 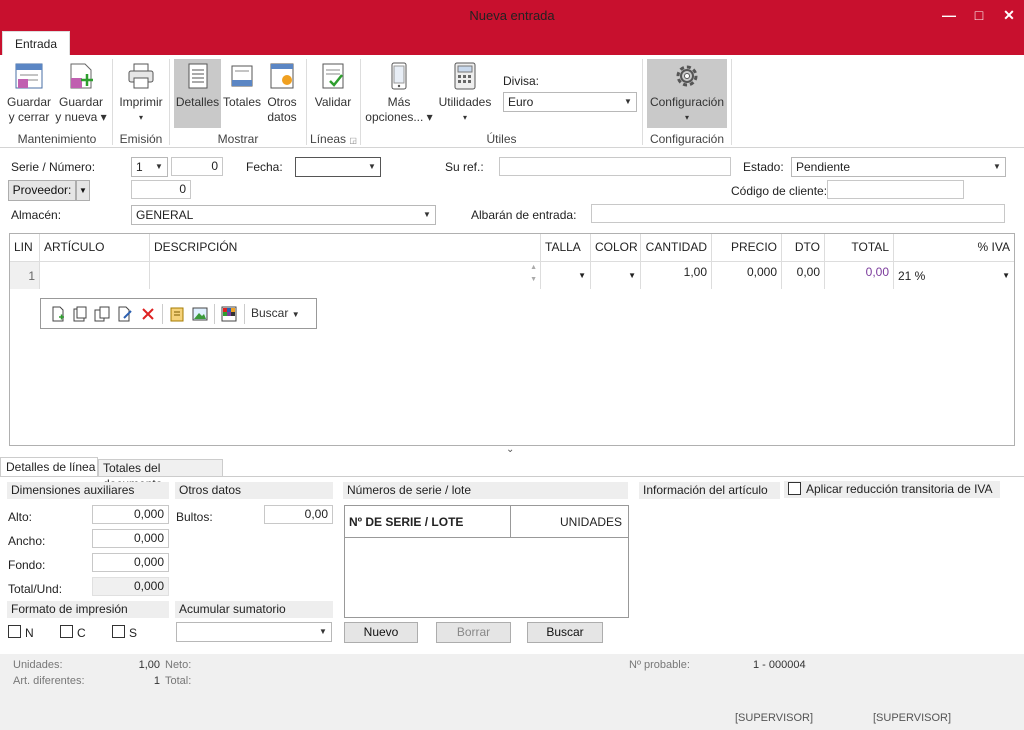 What do you see at coordinates (566, 247) in the screenshot?
I see `col-talla: TALLA` at bounding box center [566, 247].